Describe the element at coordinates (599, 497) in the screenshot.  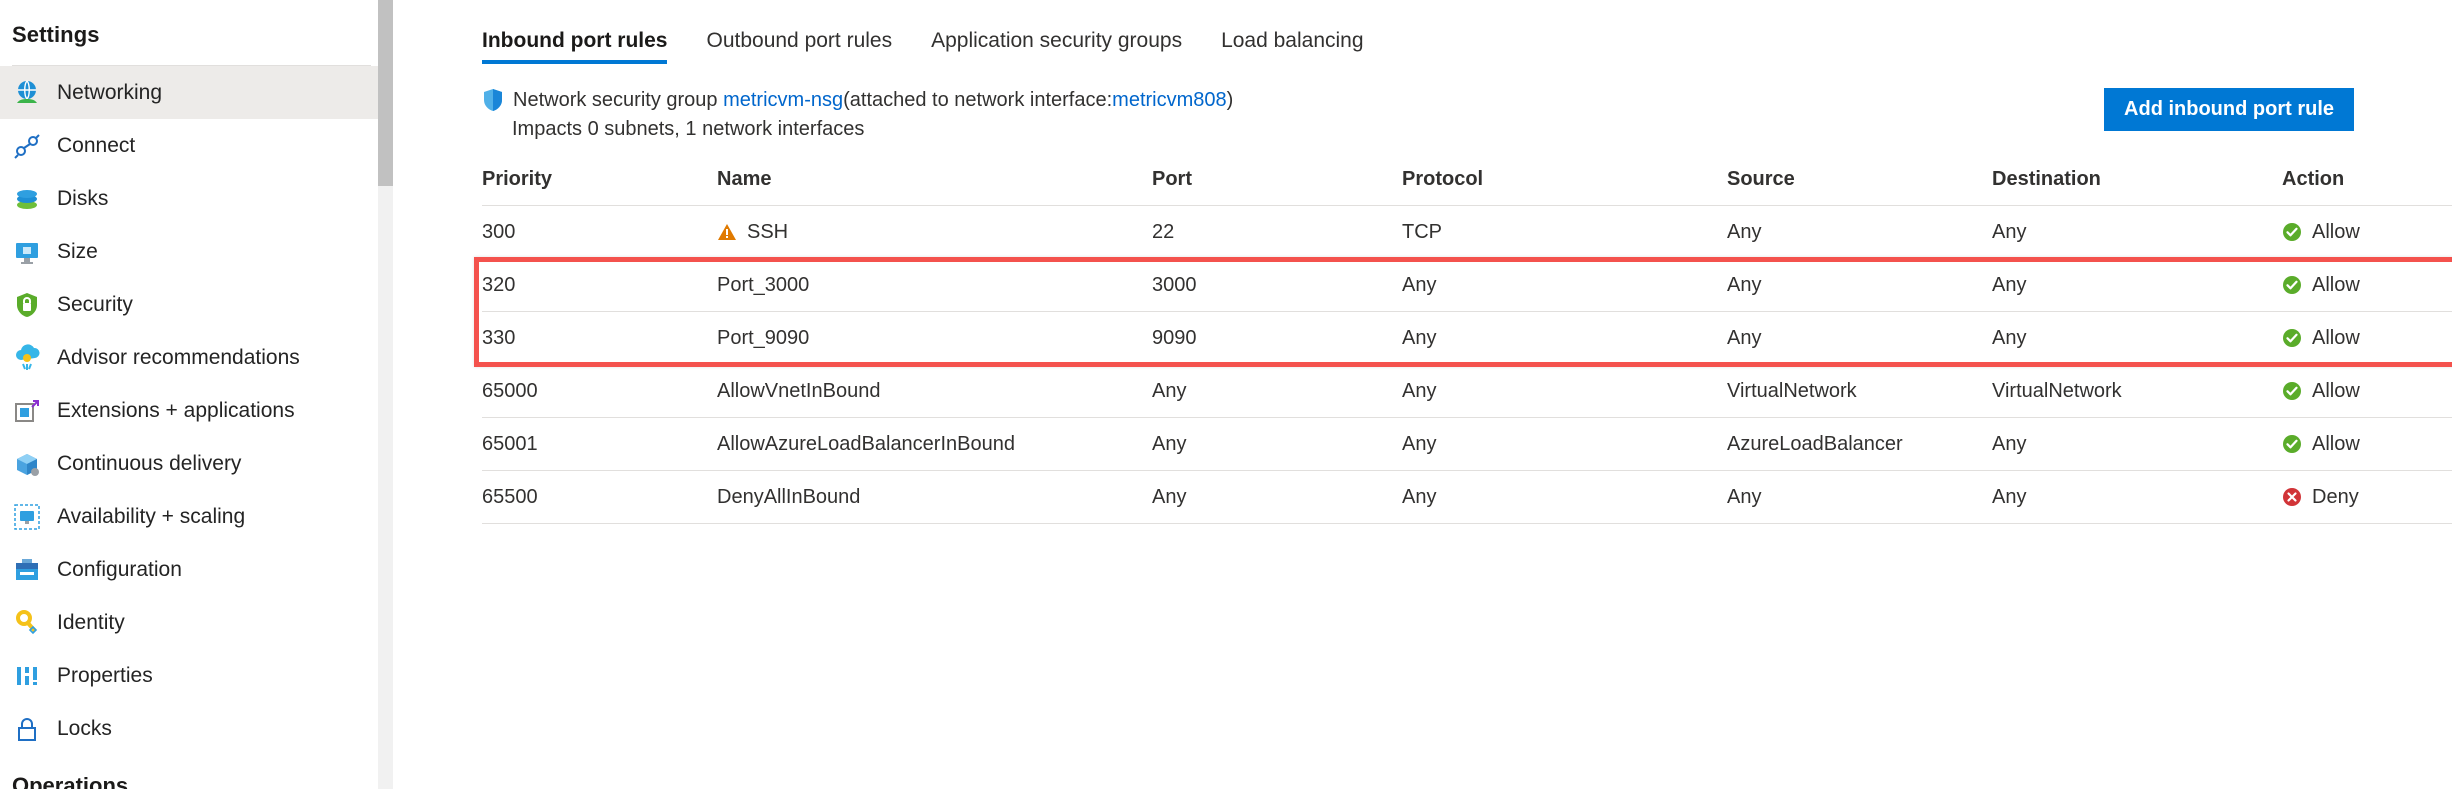
I see `cell-priority: 65500` at that location.